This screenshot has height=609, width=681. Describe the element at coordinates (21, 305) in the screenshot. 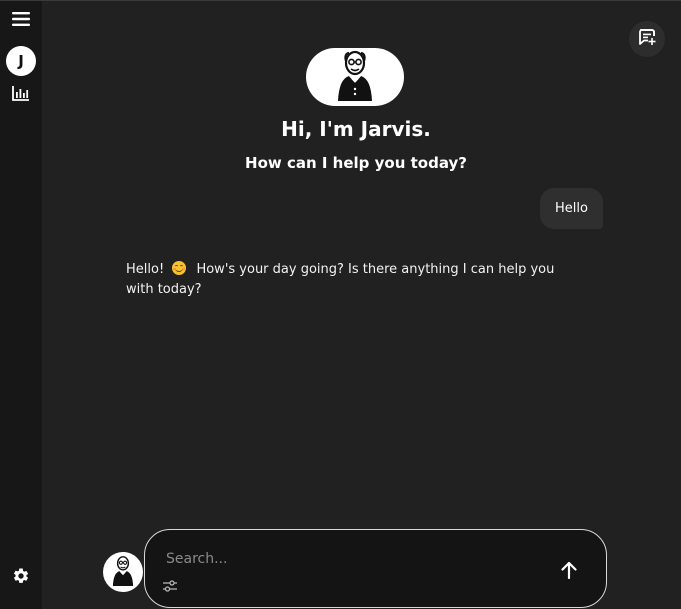

I see `sidebar: J` at that location.